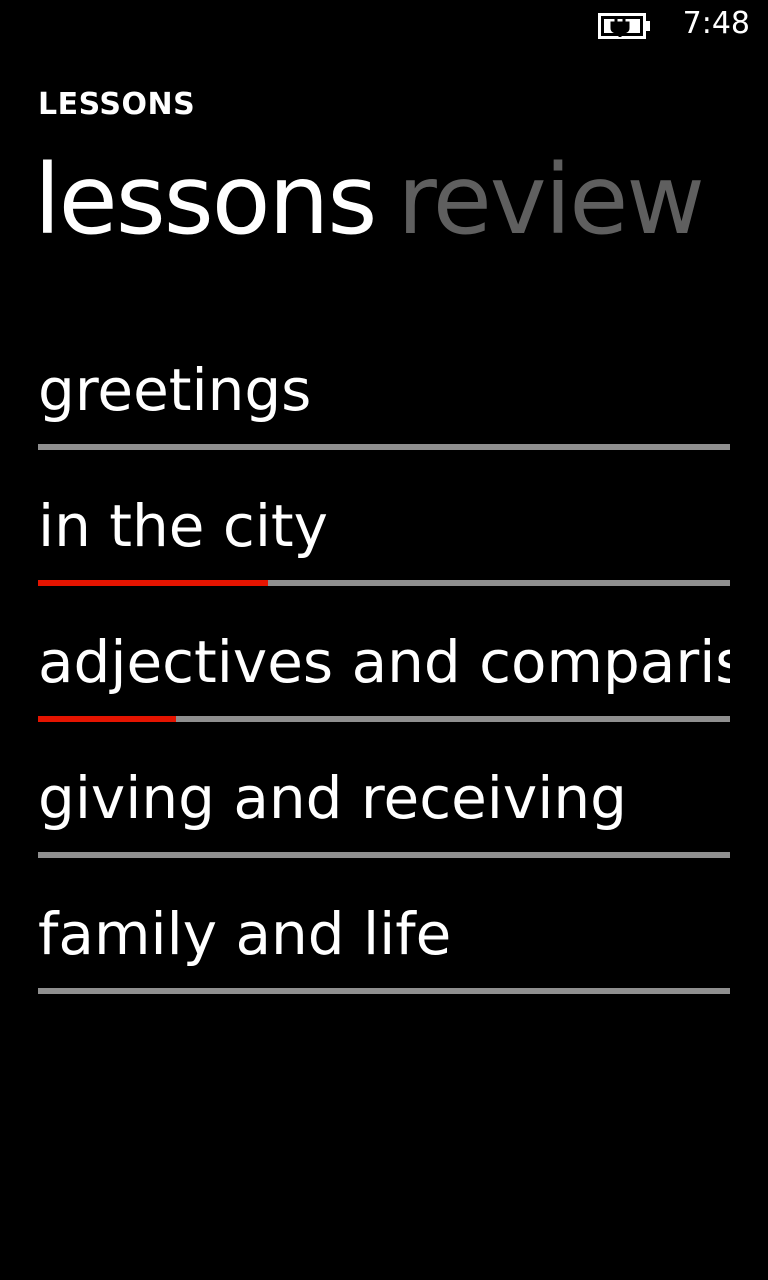  I want to click on app-title: LESSONS, so click(117, 104).